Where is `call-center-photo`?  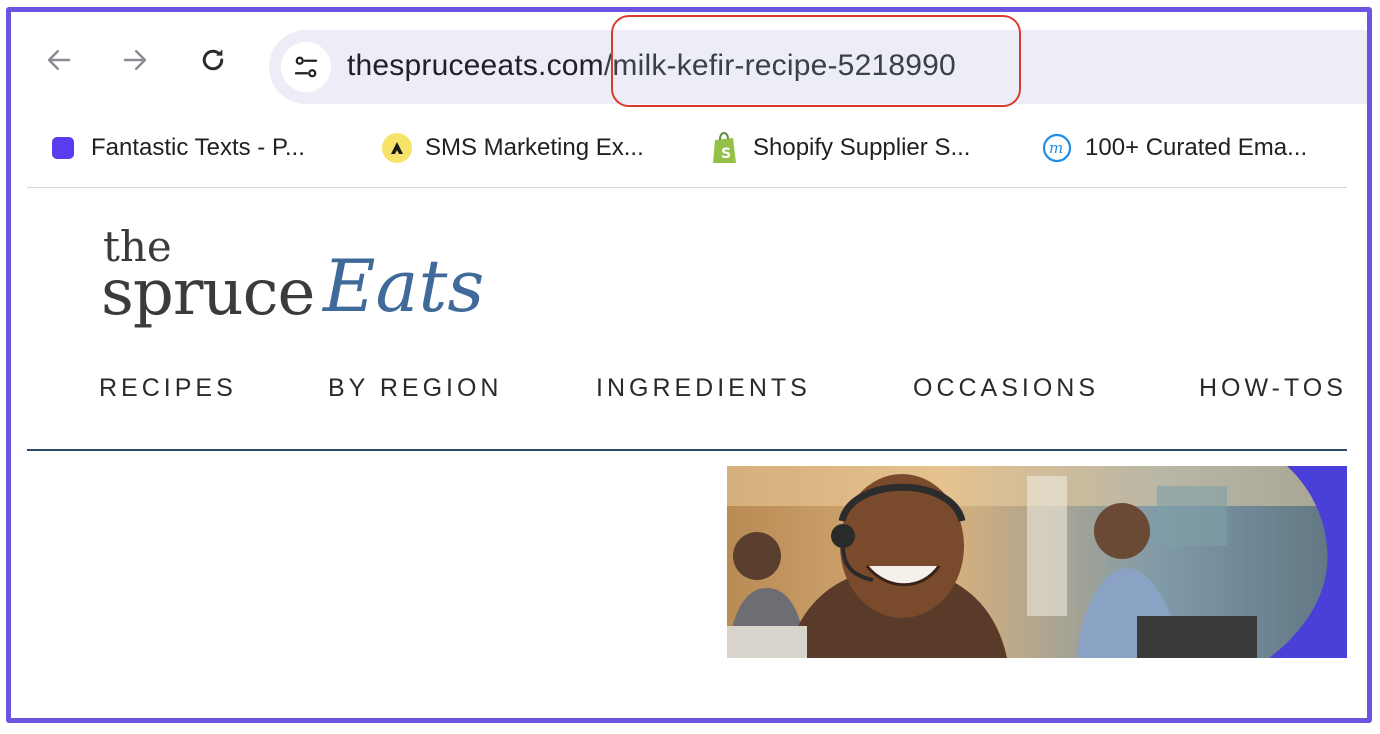 call-center-photo is located at coordinates (1037, 562).